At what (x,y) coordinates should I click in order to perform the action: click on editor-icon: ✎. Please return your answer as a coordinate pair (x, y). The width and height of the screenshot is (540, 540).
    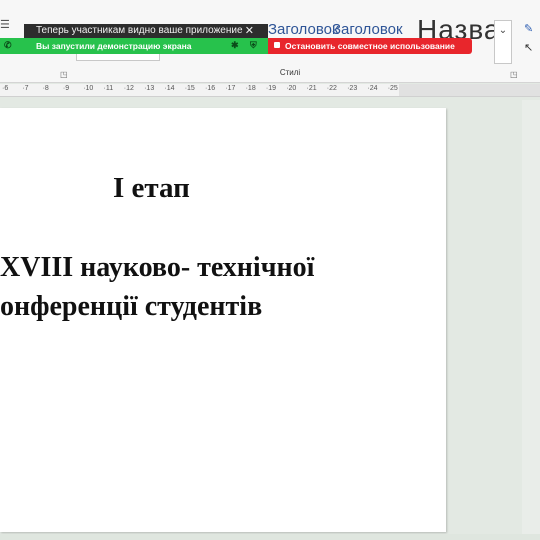
    Looking at the image, I should click on (532, 28).